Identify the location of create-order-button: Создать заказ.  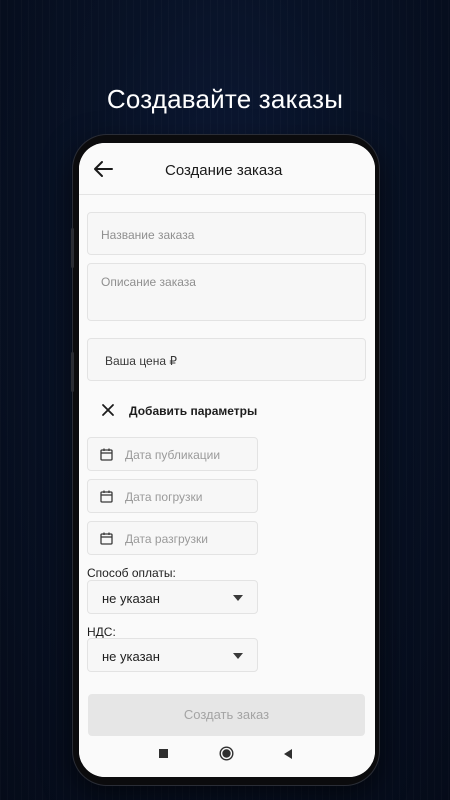
(226, 715).